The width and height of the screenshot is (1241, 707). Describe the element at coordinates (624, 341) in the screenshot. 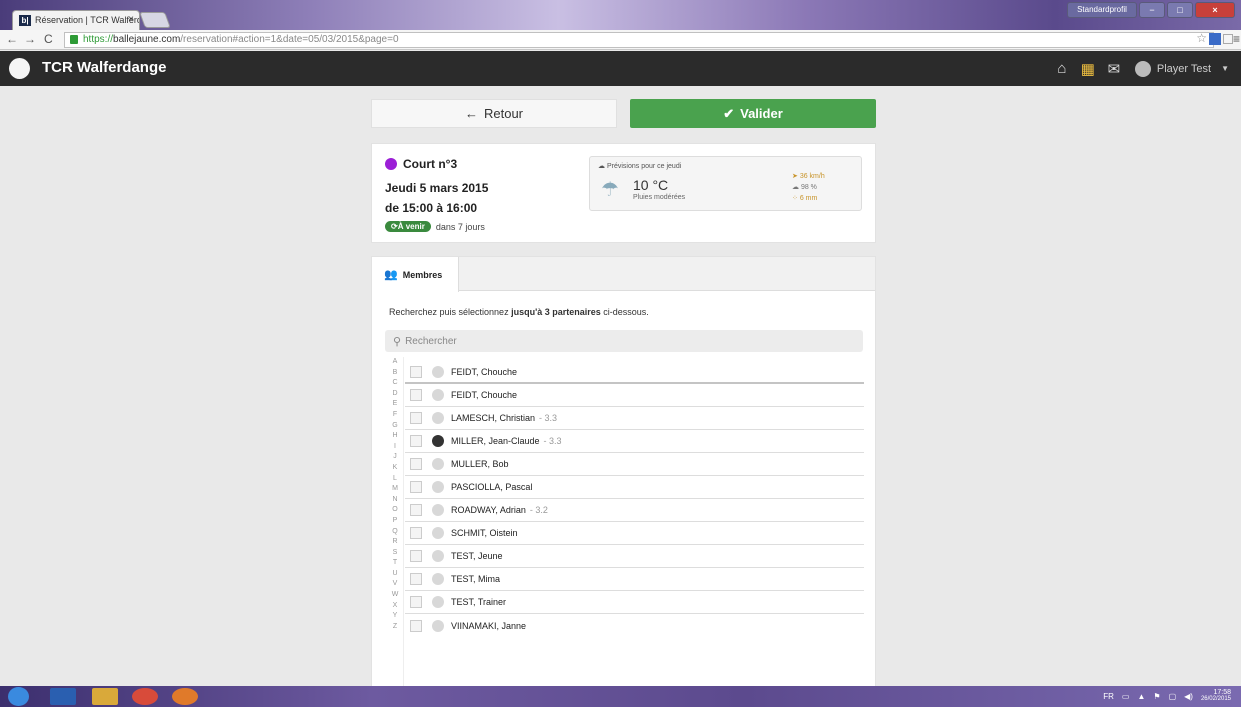

I see `search-input: ⚲ Rechercher` at that location.